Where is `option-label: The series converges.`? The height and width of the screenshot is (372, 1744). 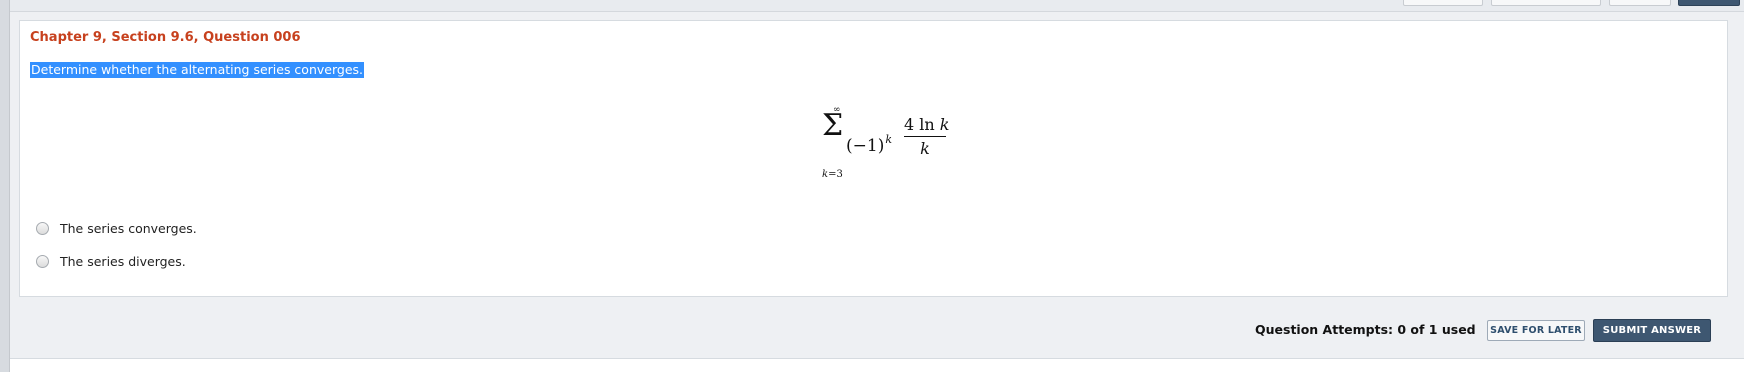
option-label: The series converges. is located at coordinates (128, 228).